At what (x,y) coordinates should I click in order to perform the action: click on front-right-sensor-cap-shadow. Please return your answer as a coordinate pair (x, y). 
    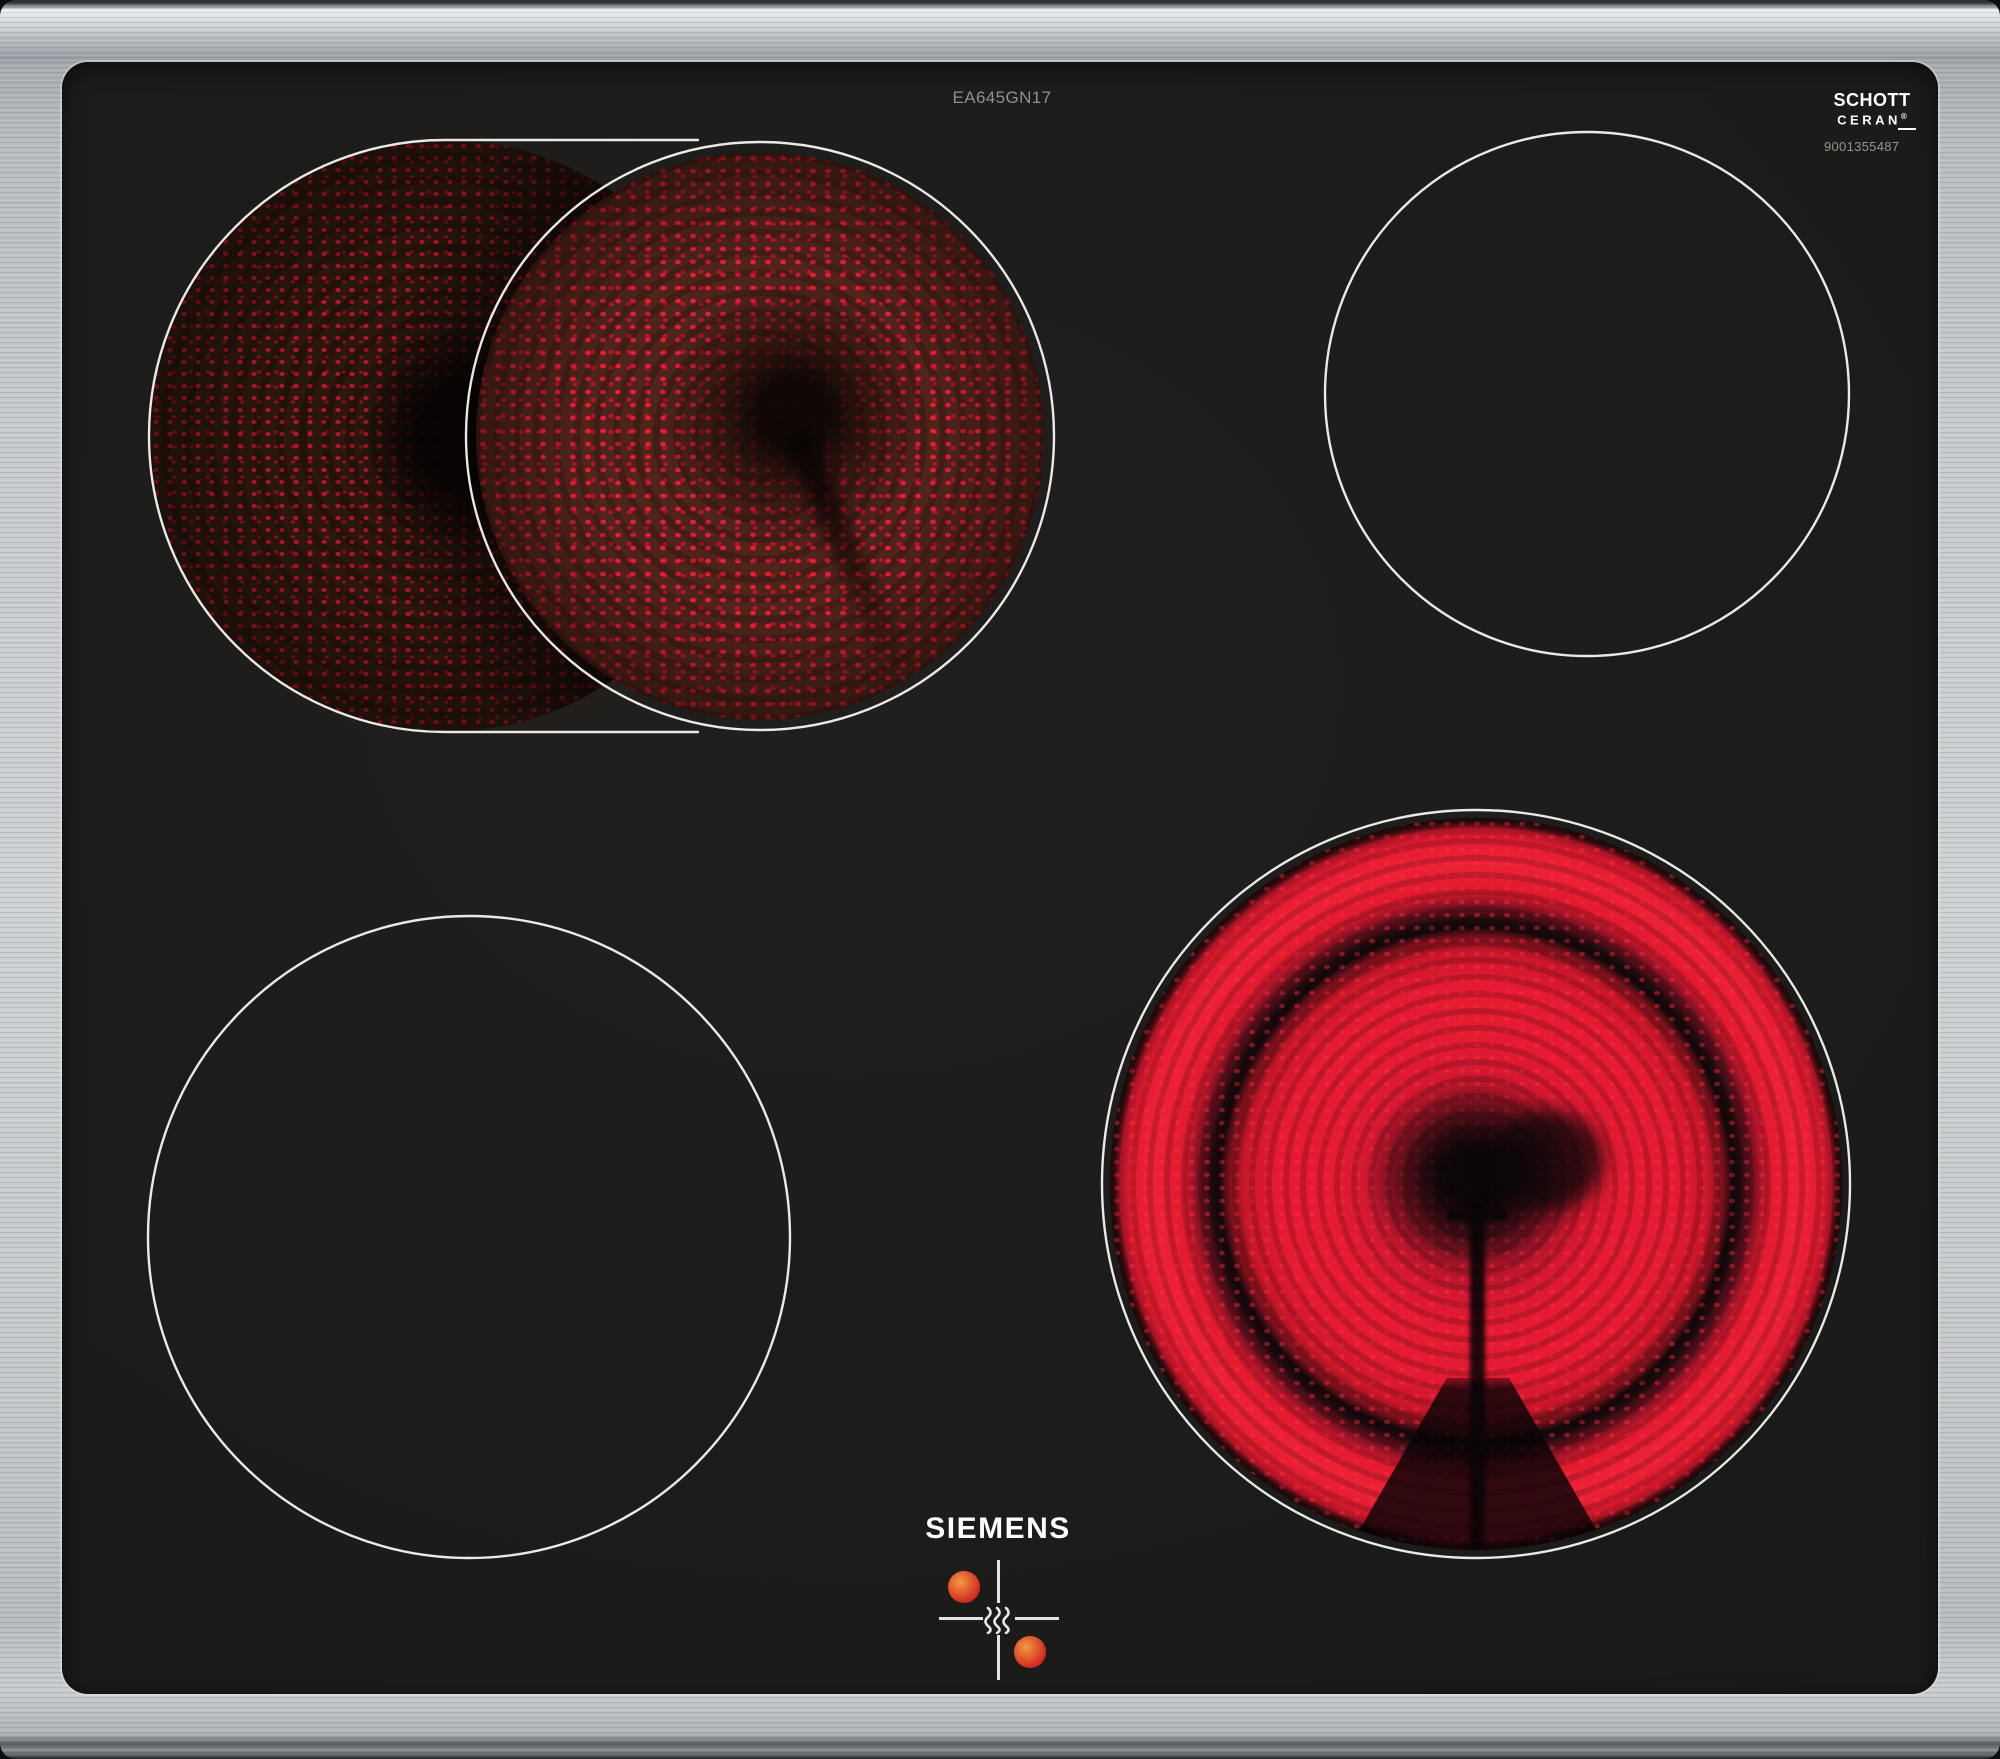
    Looking at the image, I should click on (1477, 1215).